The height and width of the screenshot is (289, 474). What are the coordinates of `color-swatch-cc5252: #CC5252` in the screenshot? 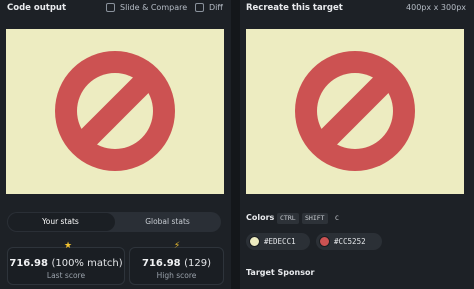 It's located at (349, 241).